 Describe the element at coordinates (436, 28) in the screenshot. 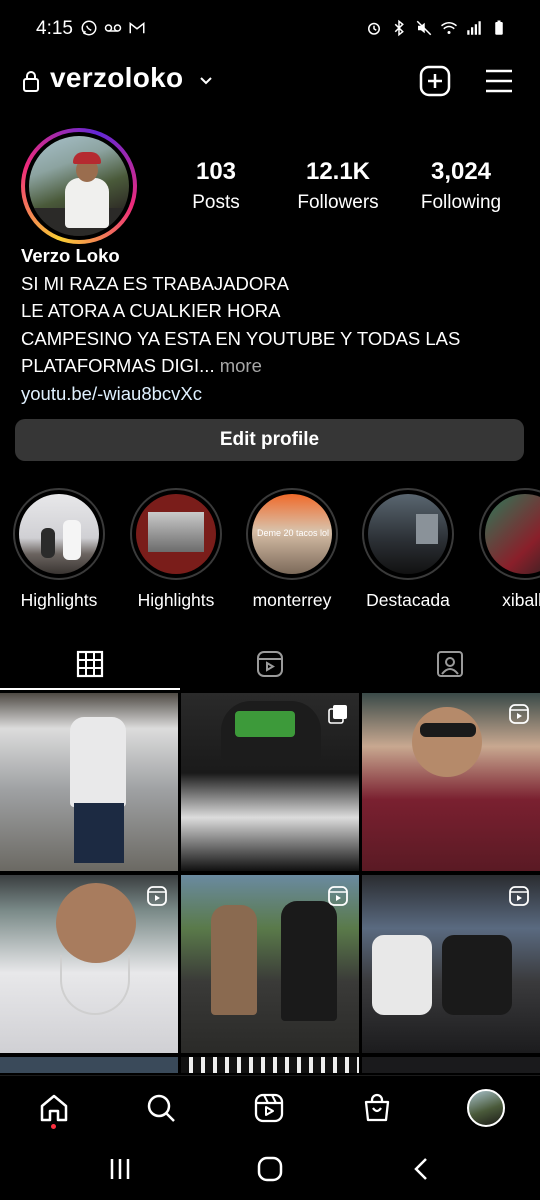

I see `status-right-icons` at that location.